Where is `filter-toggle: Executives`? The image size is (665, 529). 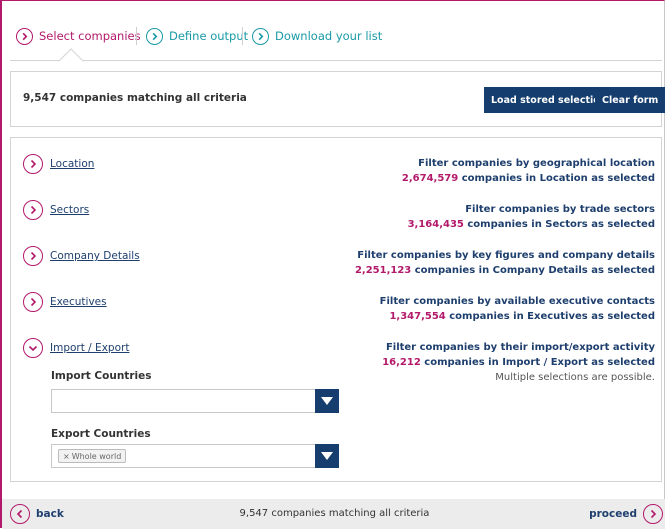
filter-toggle: Executives is located at coordinates (65, 302).